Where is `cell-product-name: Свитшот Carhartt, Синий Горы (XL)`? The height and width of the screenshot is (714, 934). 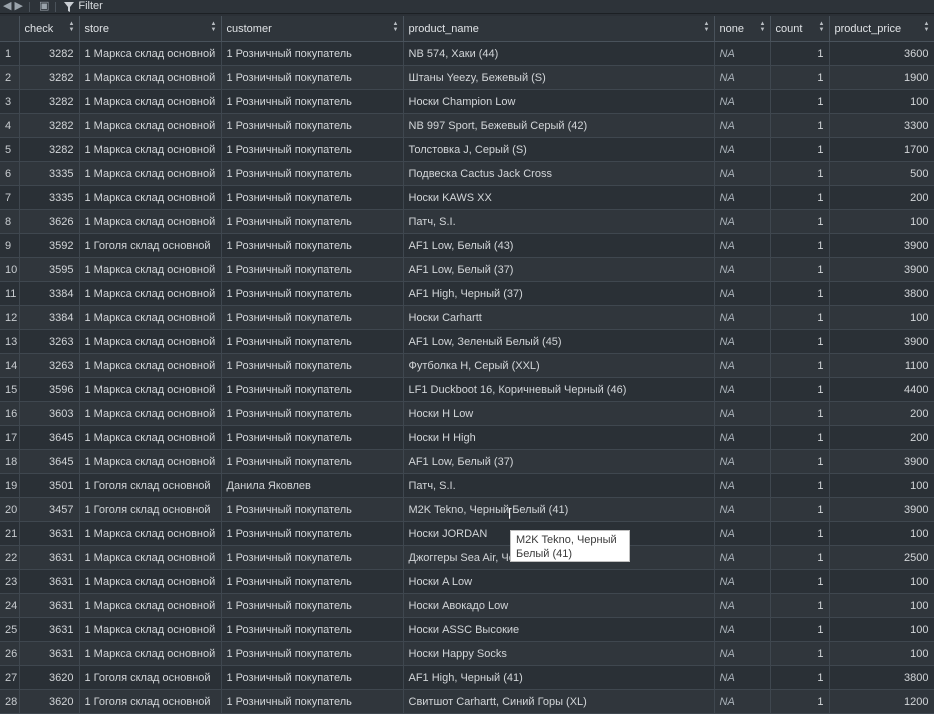 cell-product-name: Свитшот Carhartt, Синий Горы (XL) is located at coordinates (559, 701).